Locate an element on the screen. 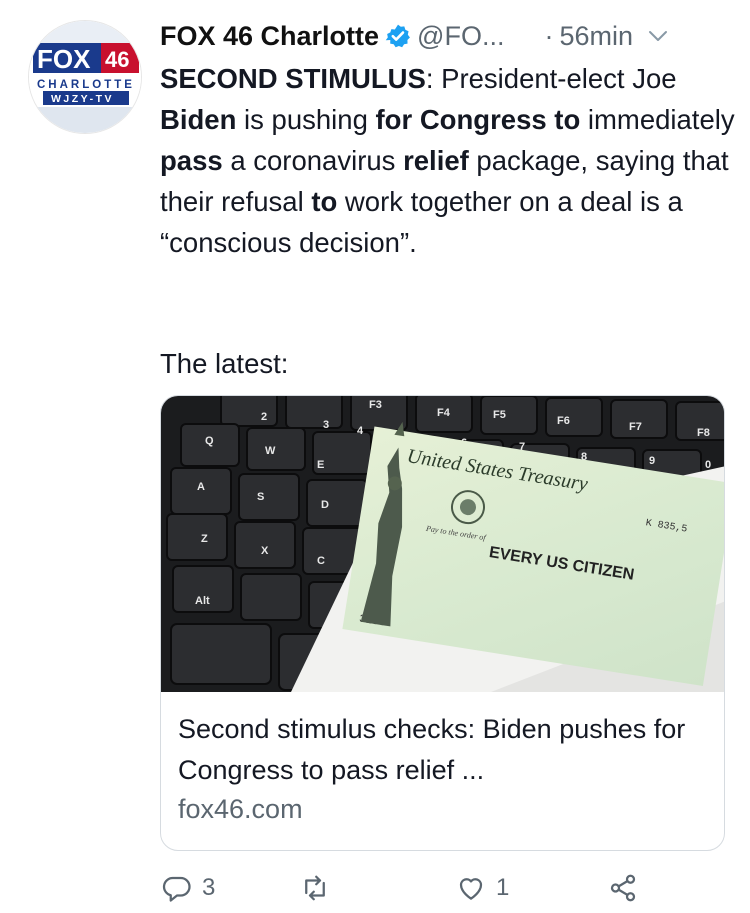  display-name: FOX 46 Charlotte is located at coordinates (269, 36).